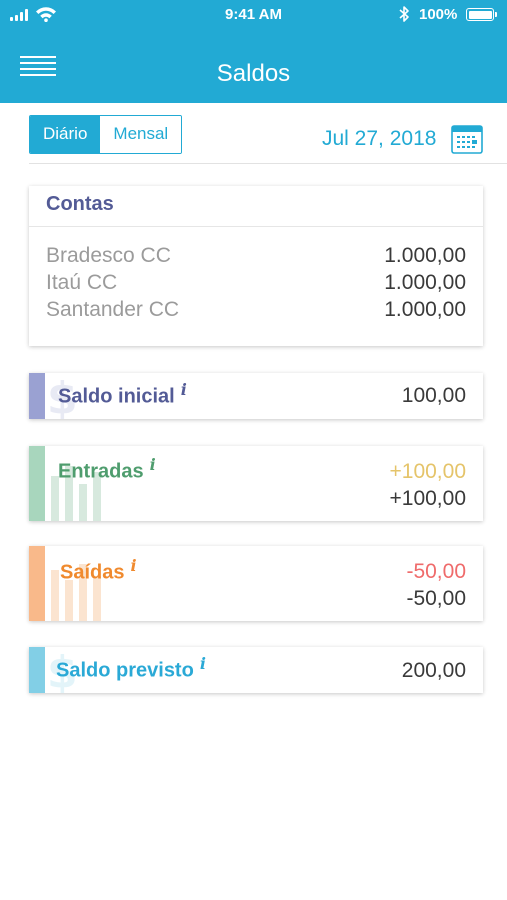 The width and height of the screenshot is (507, 900). I want to click on saldo-inicial-value: 100,00, so click(433, 395).